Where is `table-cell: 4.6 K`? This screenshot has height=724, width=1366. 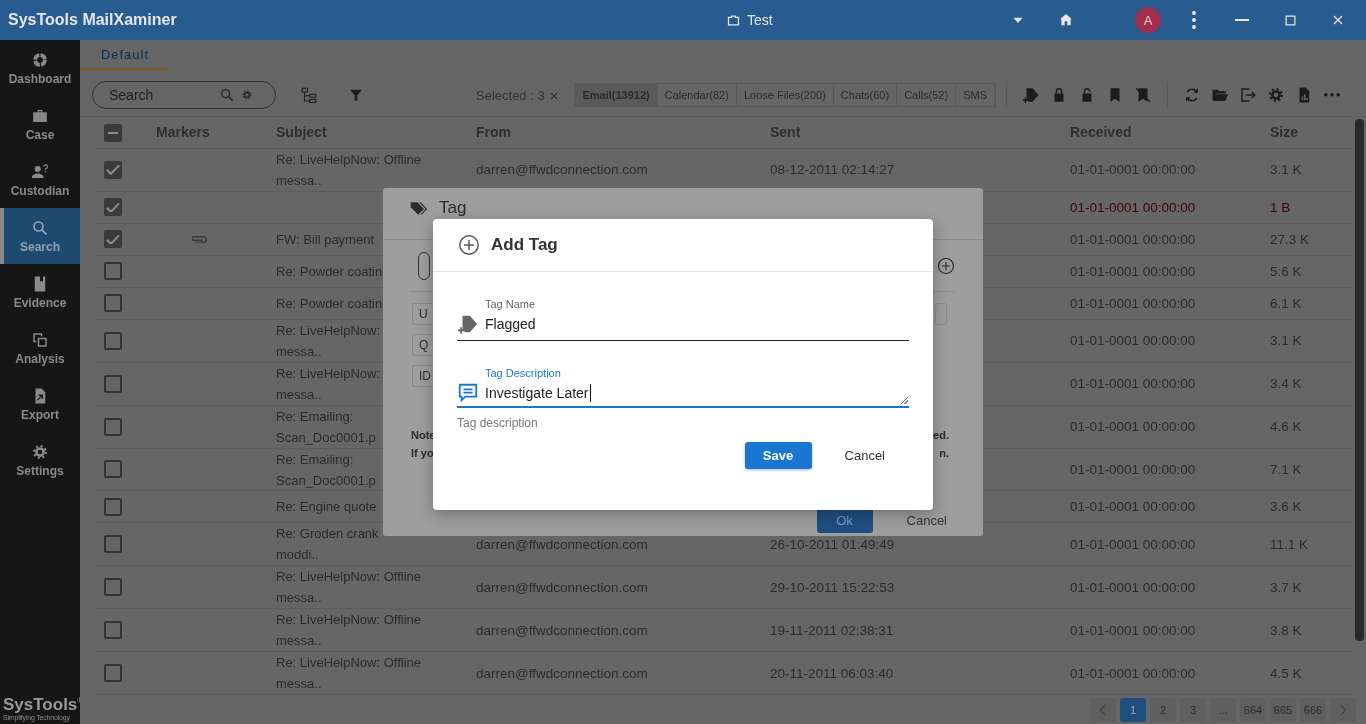
table-cell: 4.6 K is located at coordinates (1311, 427).